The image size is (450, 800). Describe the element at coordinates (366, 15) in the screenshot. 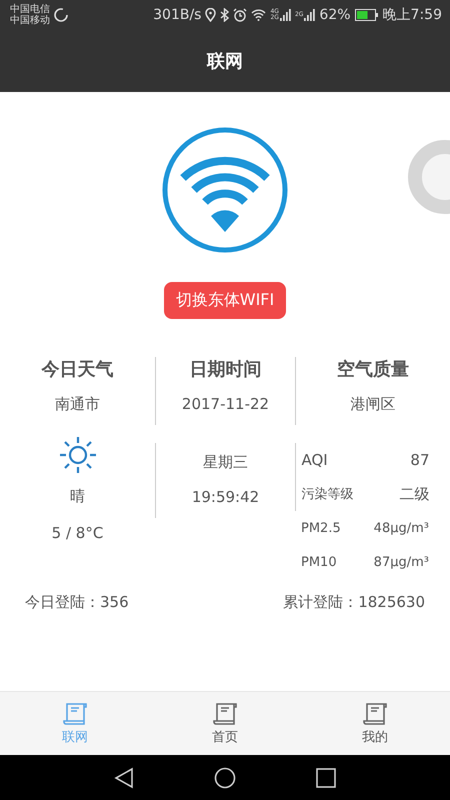

I see `battery-icon` at that location.